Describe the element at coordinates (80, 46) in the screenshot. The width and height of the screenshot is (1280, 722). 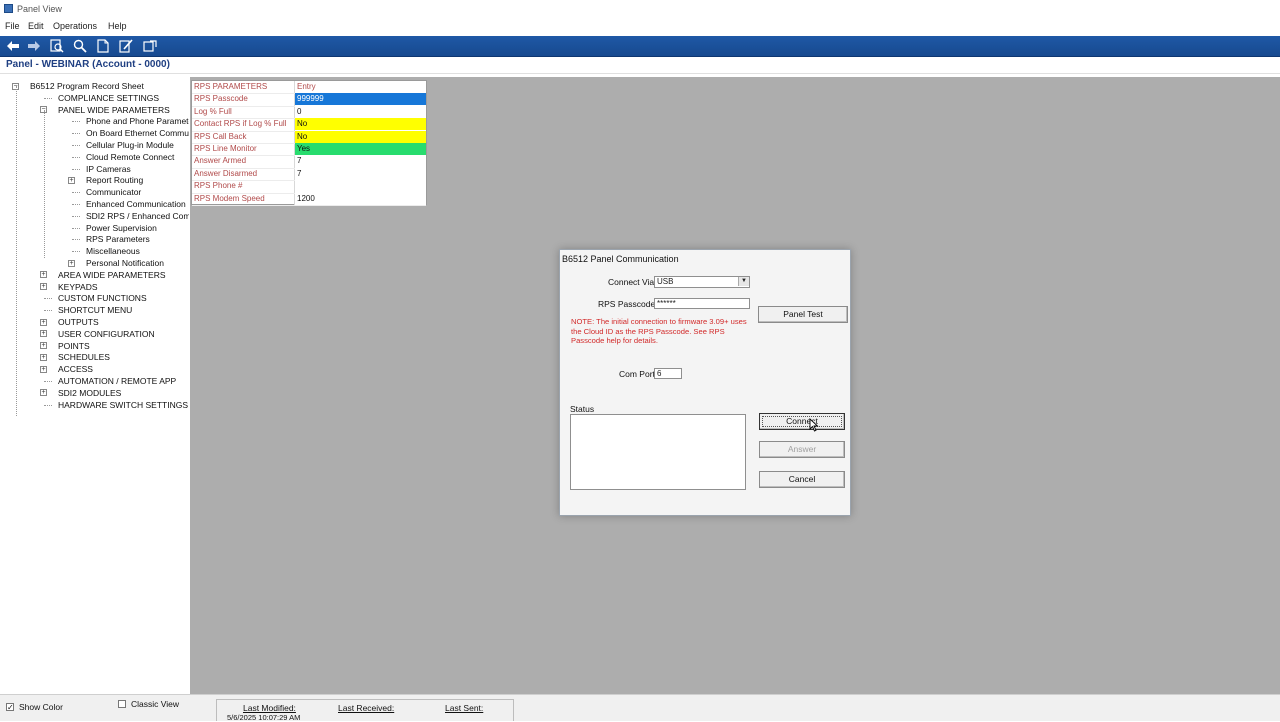
I see `search-icon` at that location.